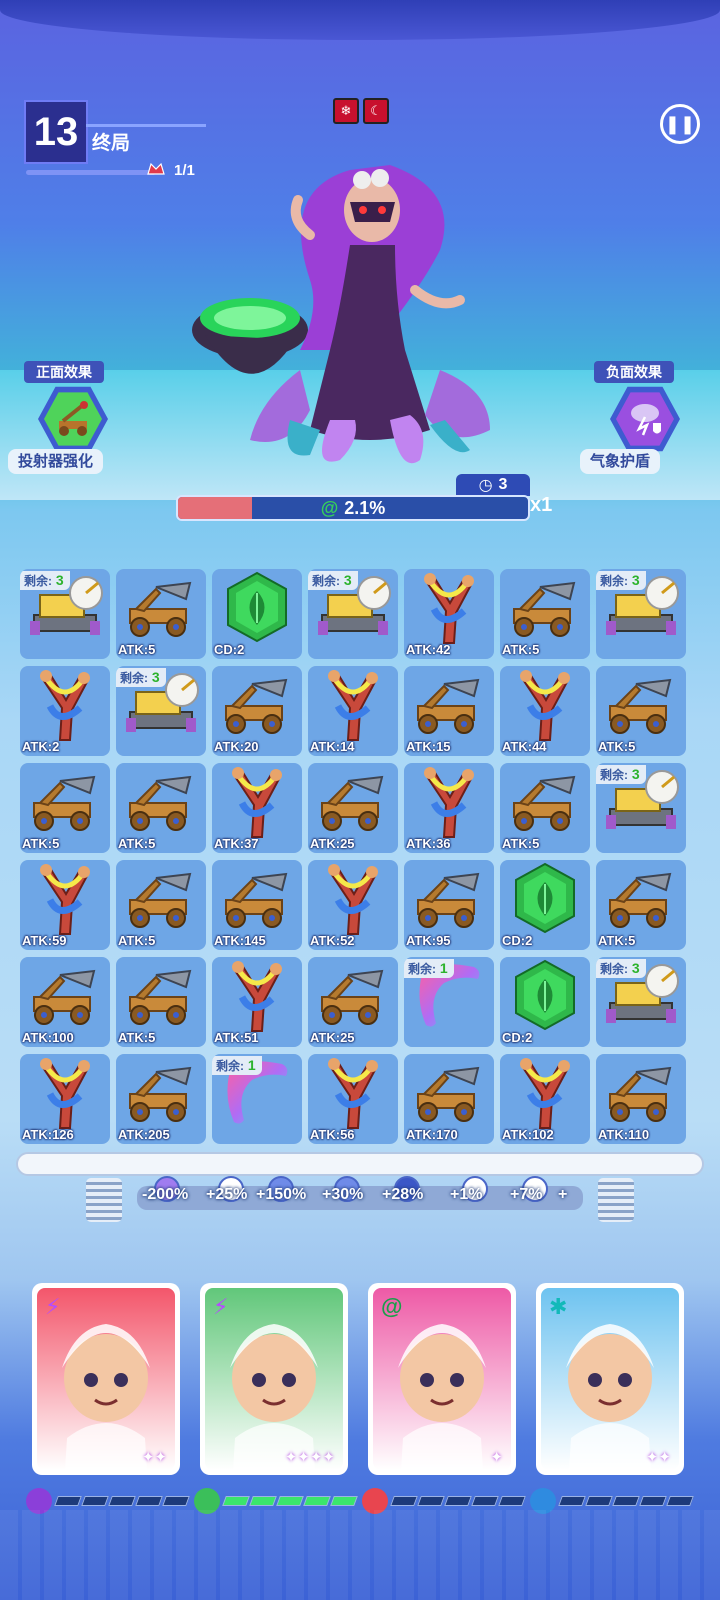 Image resolution: width=720 pixels, height=1600 pixels. Describe the element at coordinates (449, 614) in the screenshot. I see `slingshot-cell: ATK:42` at that location.